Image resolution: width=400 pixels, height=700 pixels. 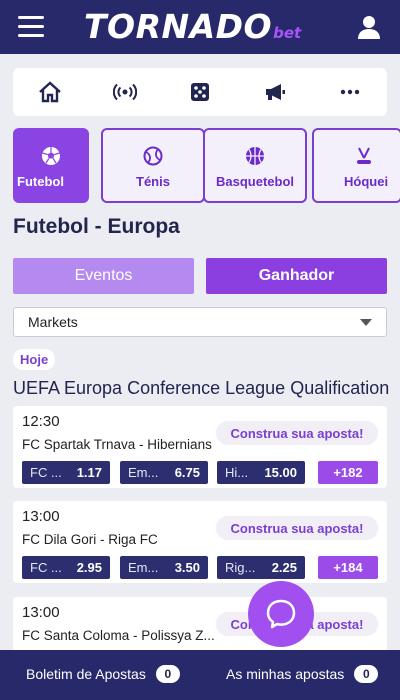 What do you see at coordinates (167, 674) in the screenshot?
I see `betslip-count-badge: 0` at bounding box center [167, 674].